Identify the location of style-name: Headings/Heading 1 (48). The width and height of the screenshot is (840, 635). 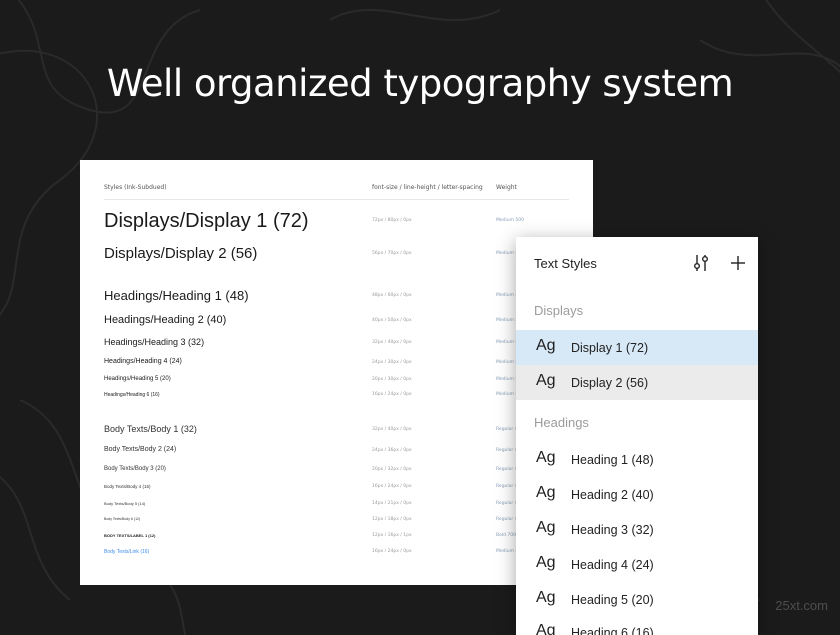
(176, 295).